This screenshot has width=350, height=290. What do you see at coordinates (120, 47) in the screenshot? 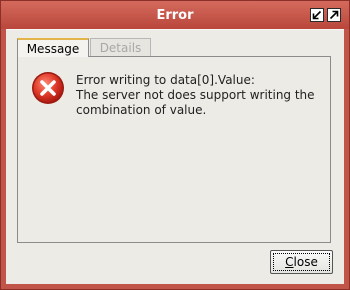
I see `tab-details: Details` at bounding box center [120, 47].